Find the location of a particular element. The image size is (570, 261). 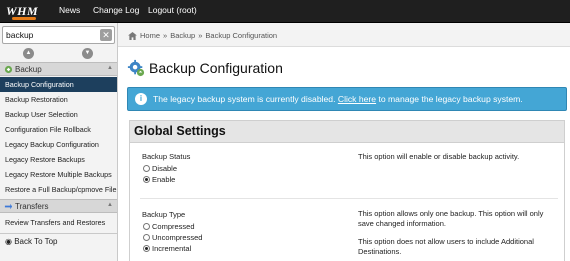

breadcrumb-bar: Home » Backup » Backup Configuration is located at coordinates (344, 35).